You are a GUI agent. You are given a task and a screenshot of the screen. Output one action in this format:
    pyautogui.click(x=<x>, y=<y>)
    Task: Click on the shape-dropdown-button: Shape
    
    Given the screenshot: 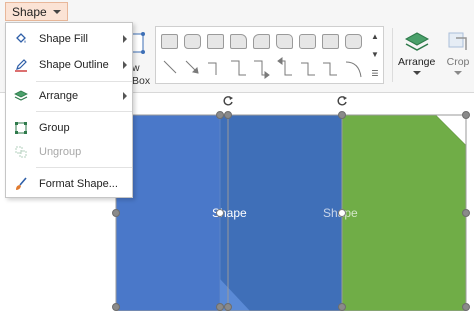 What is the action you would take?
    pyautogui.click(x=36, y=11)
    